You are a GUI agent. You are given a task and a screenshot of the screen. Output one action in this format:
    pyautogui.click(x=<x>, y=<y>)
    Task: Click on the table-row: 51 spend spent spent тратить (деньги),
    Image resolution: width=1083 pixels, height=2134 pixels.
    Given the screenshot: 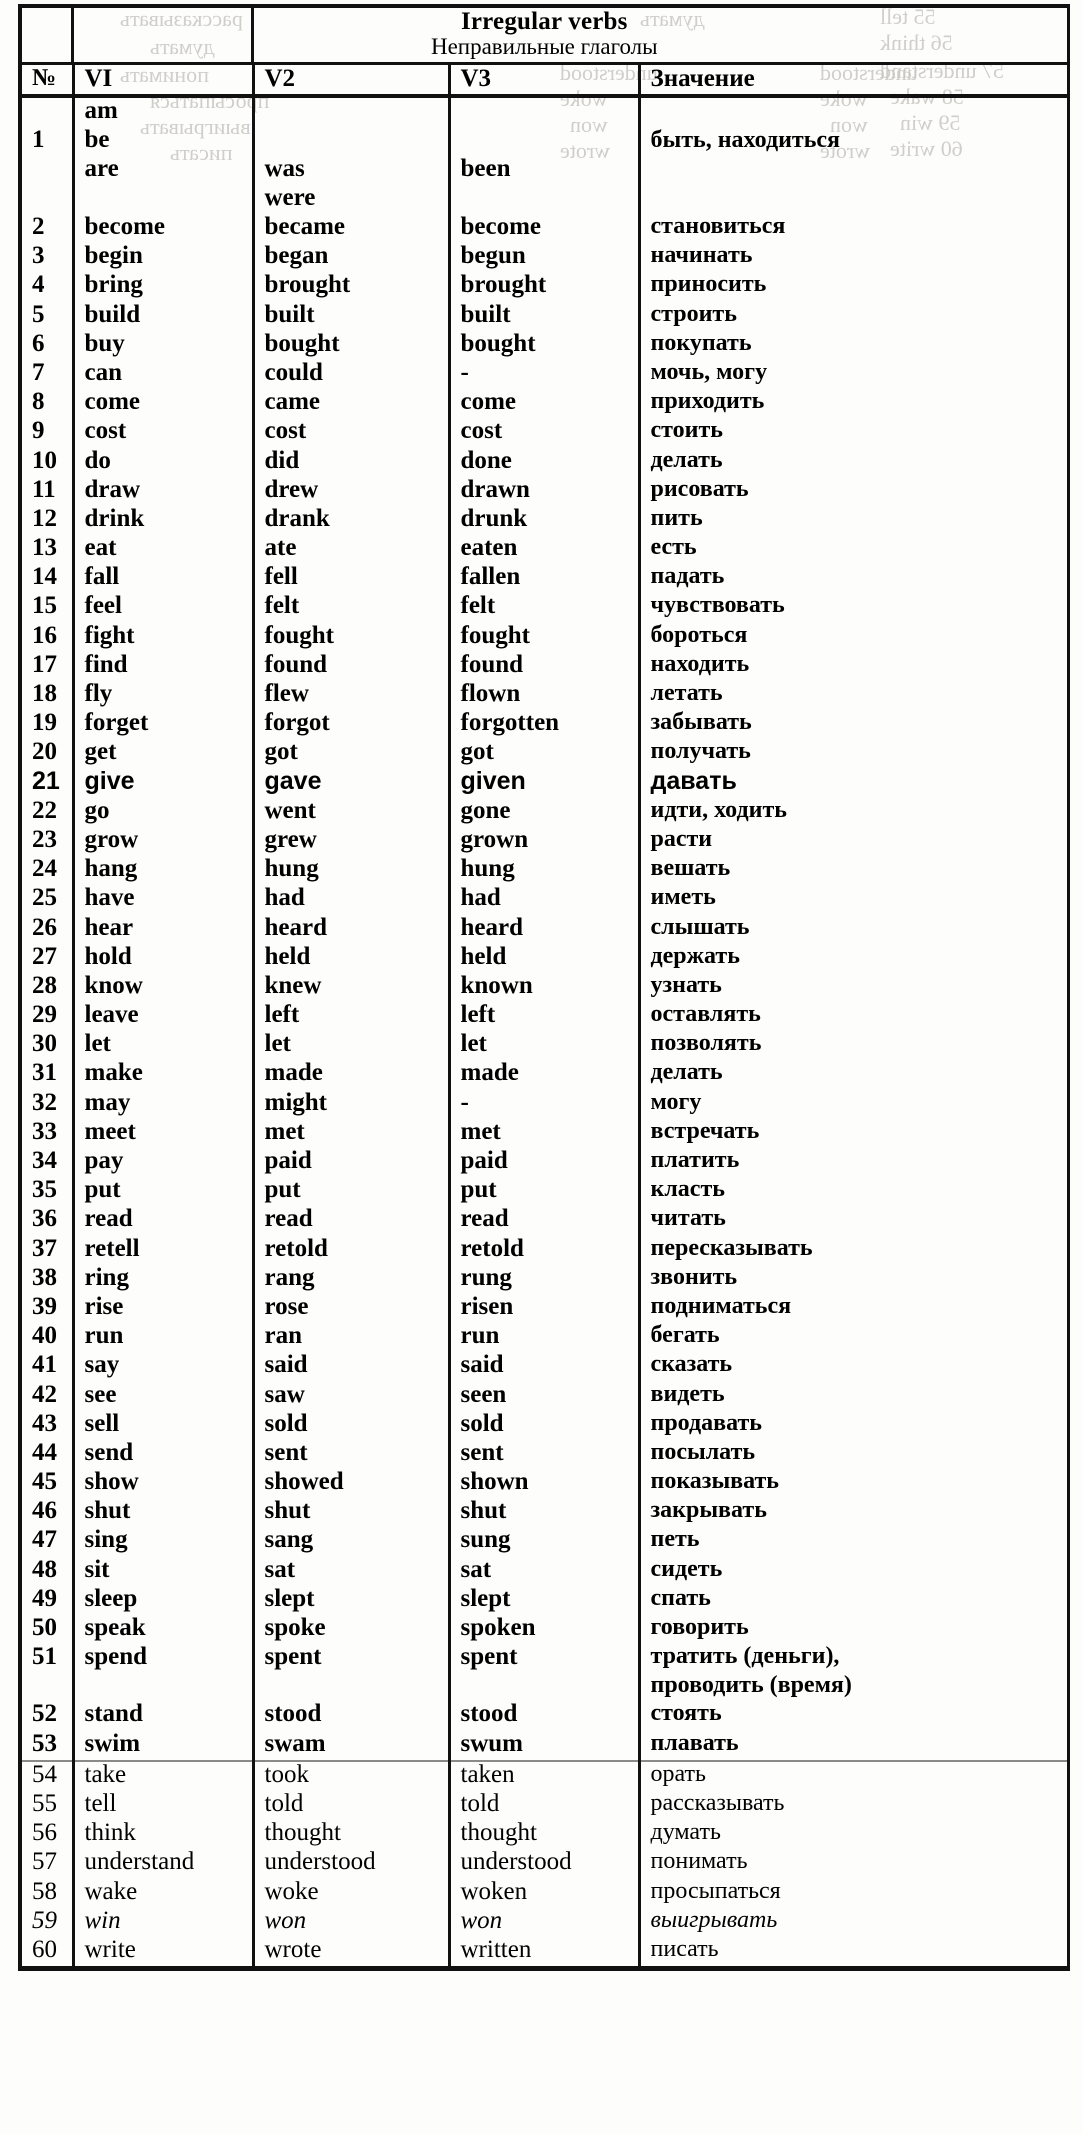 What is the action you would take?
    pyautogui.click(x=544, y=1659)
    